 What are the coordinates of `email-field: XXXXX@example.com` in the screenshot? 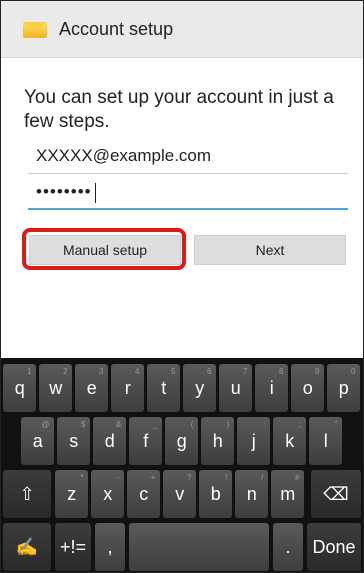 It's located at (188, 159).